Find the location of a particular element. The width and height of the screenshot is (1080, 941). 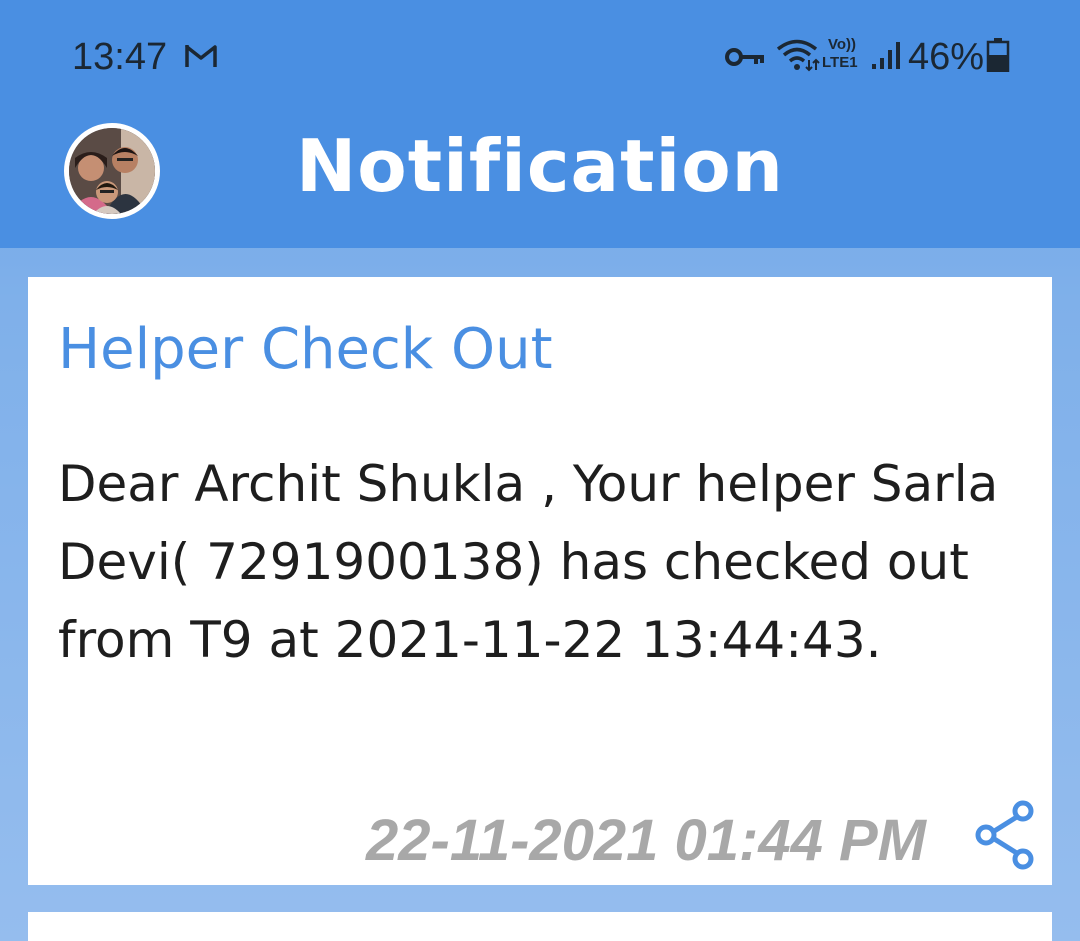

wifi-icon is located at coordinates (798, 55).